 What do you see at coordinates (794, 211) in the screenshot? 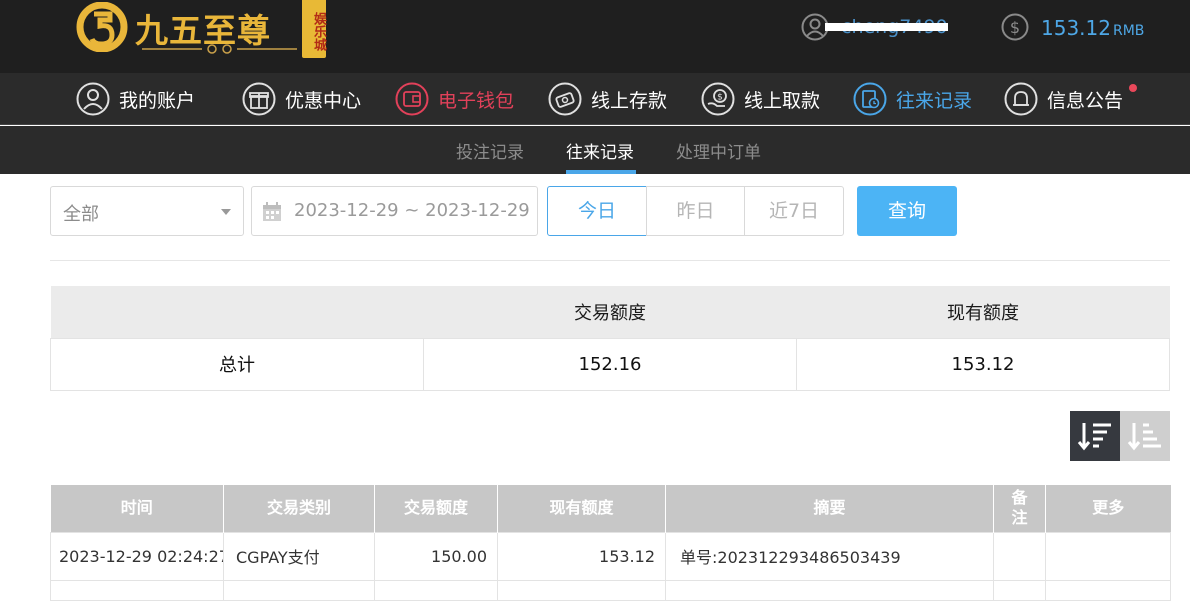
I see `last-7-days-button: 近7日` at bounding box center [794, 211].